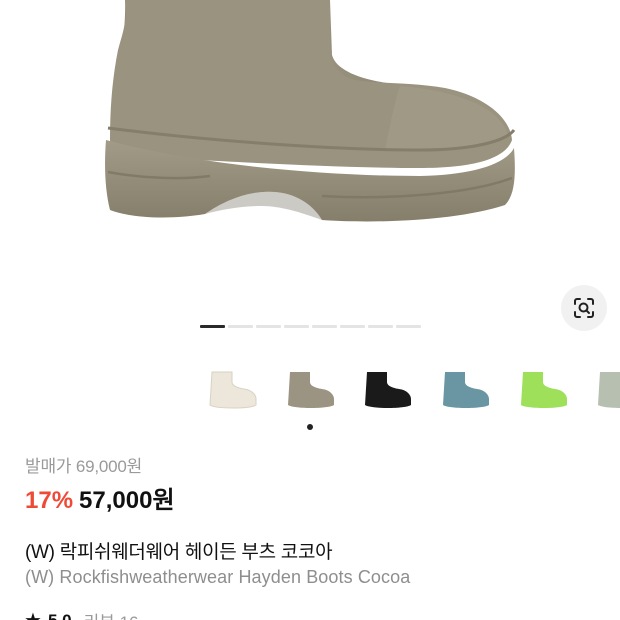  What do you see at coordinates (230, 389) in the screenshot?
I see `color-option-cream` at bounding box center [230, 389].